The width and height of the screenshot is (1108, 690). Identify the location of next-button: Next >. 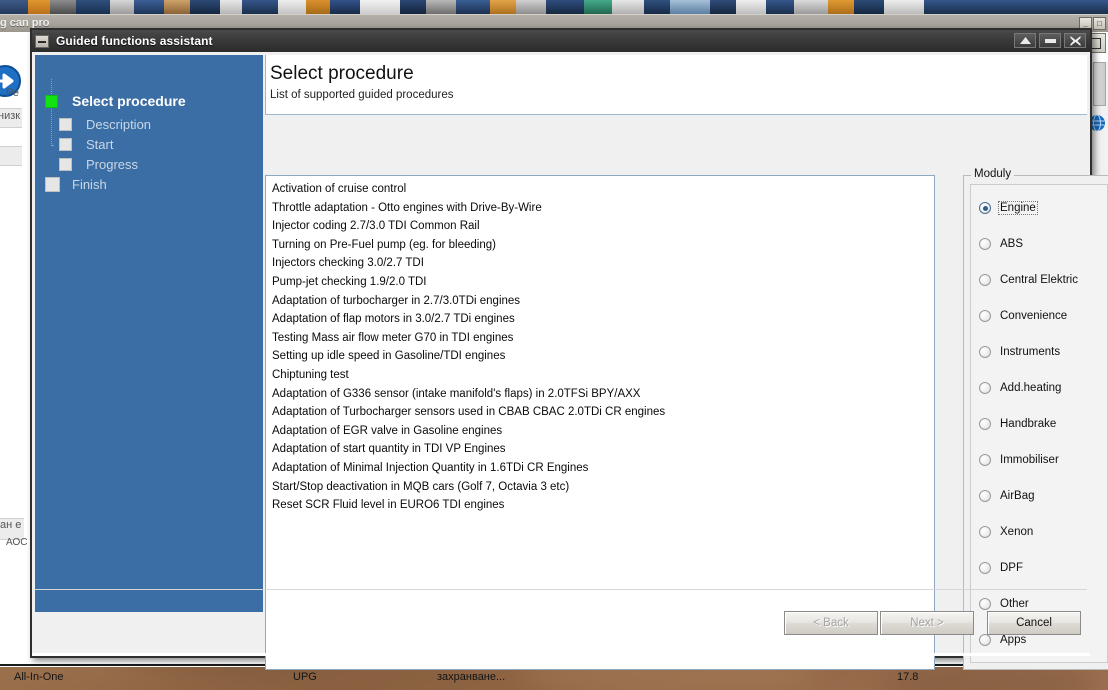
(927, 623).